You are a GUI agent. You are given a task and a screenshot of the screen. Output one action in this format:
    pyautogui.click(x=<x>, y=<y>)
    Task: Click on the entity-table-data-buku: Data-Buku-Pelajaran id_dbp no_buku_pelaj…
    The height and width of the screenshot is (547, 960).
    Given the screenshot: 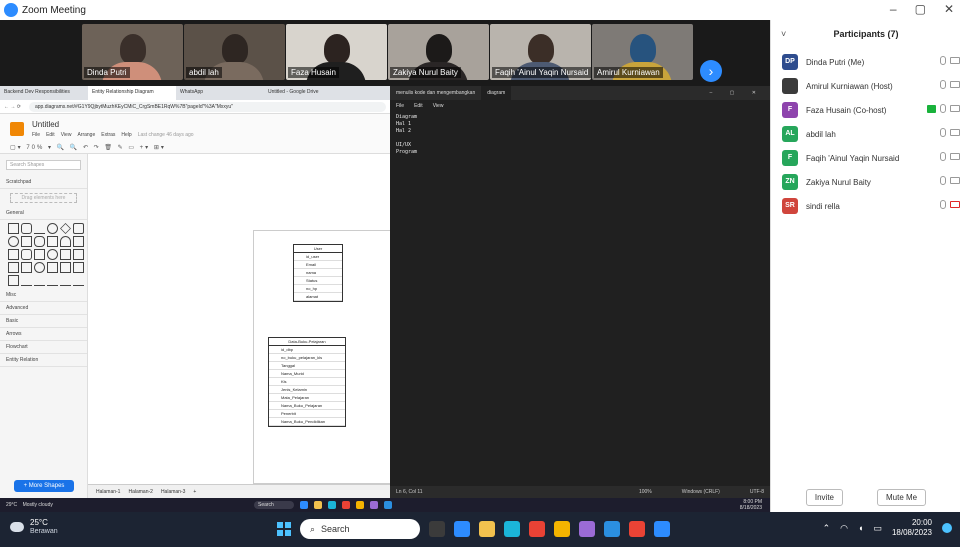 What is the action you would take?
    pyautogui.click(x=307, y=382)
    